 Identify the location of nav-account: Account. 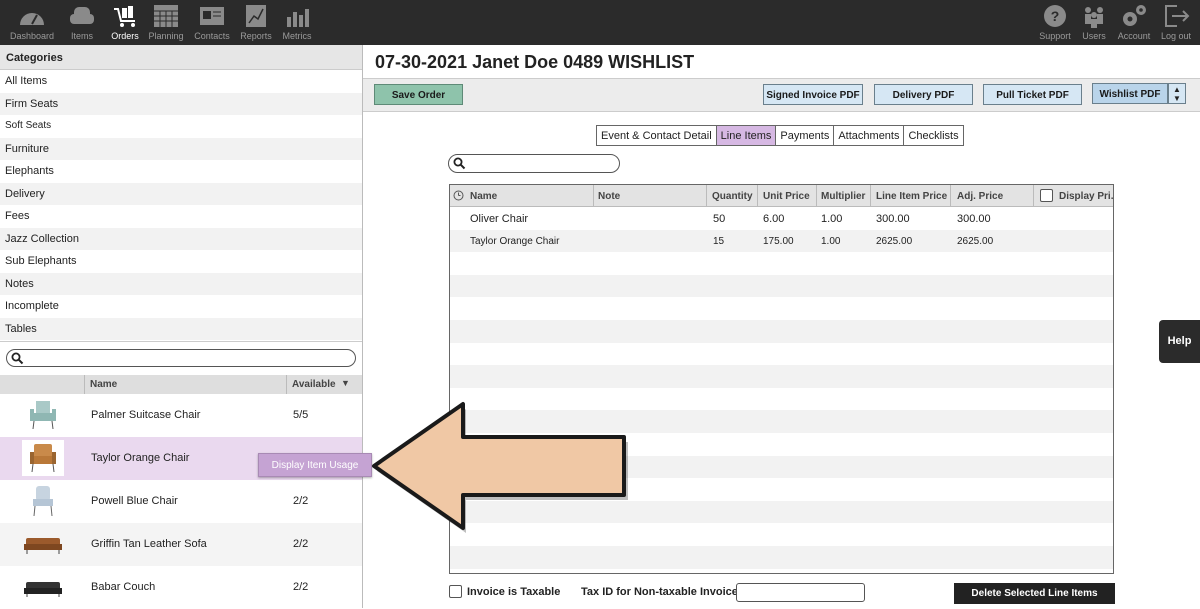
(1134, 22).